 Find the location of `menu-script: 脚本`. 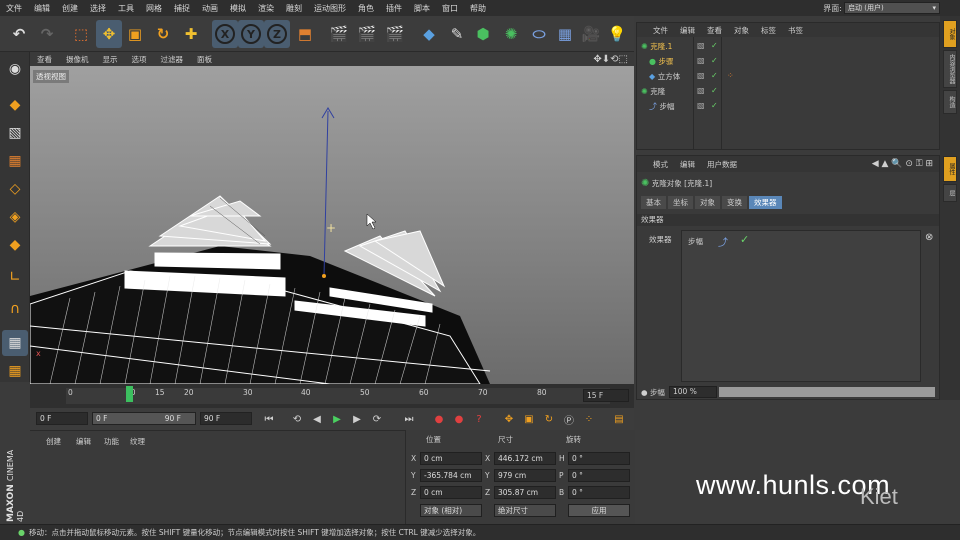

menu-script: 脚本 is located at coordinates (422, 8).